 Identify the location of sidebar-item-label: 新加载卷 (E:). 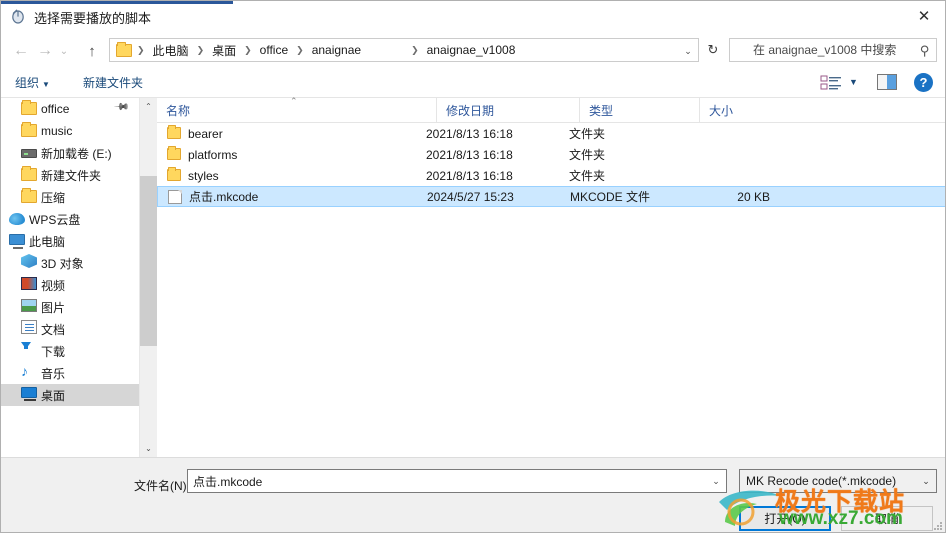
(76, 153).